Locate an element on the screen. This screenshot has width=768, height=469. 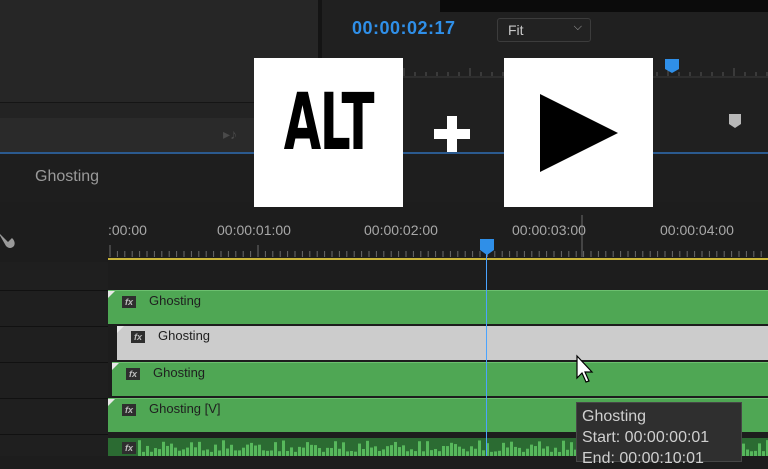
ruler-timecode: :00:00 is located at coordinates (127, 230).